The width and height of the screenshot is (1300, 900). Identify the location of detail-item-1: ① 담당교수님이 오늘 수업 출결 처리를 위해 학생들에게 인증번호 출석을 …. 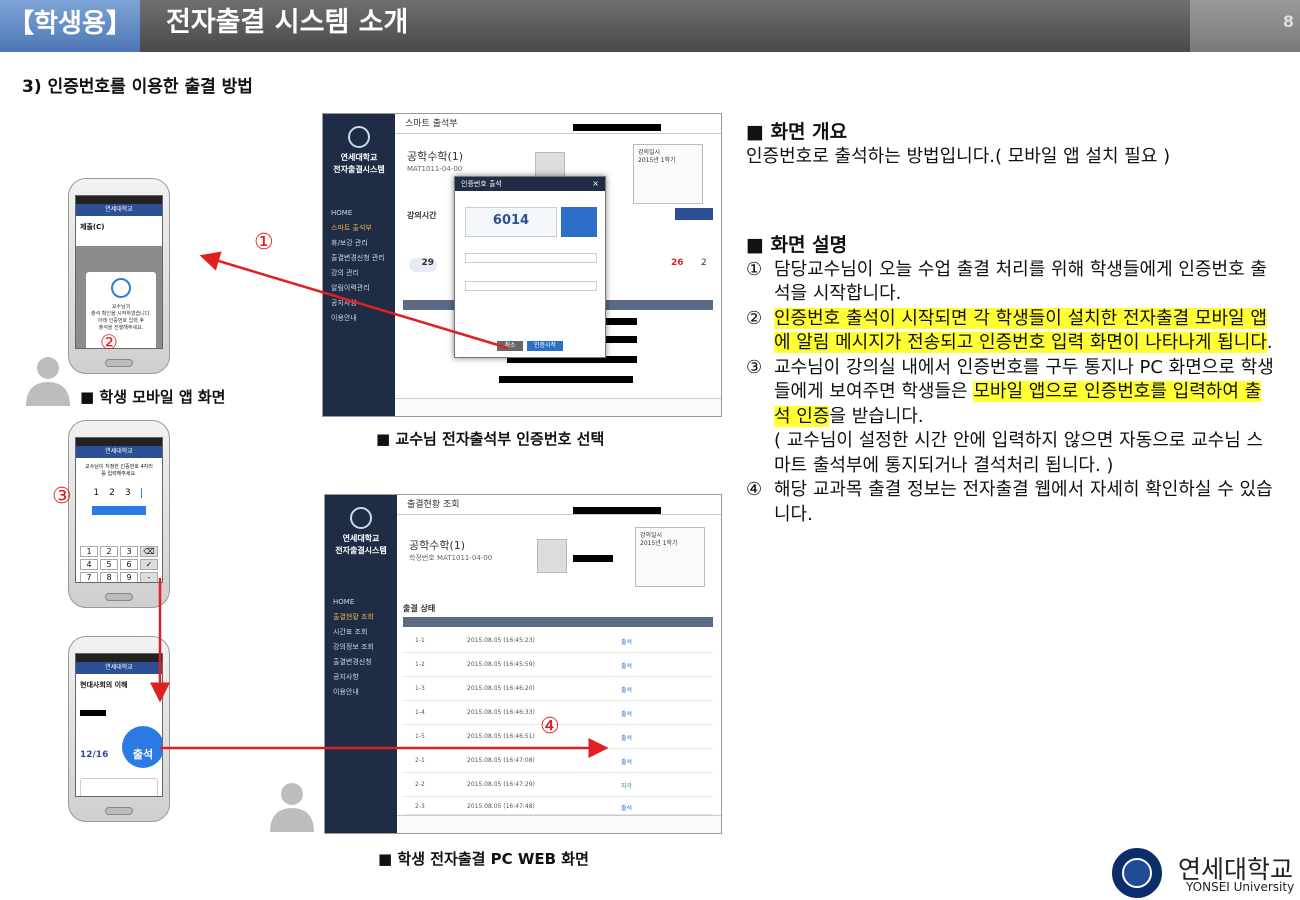
(1011, 282).